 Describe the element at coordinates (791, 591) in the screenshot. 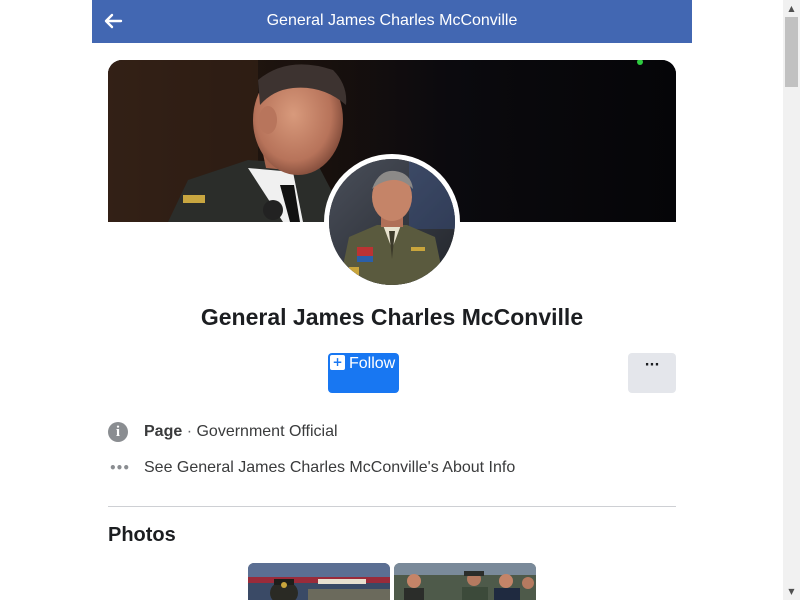

I see `scroll-down-arrow-icon: ▼` at that location.